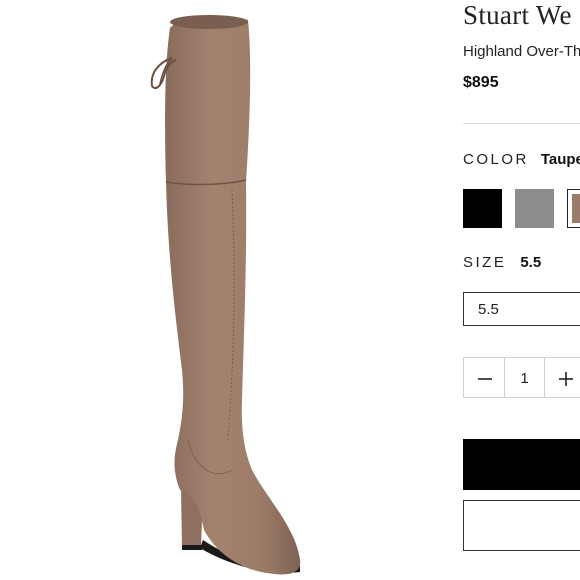 The image size is (580, 580). I want to click on secondary-action-button, so click(521, 525).